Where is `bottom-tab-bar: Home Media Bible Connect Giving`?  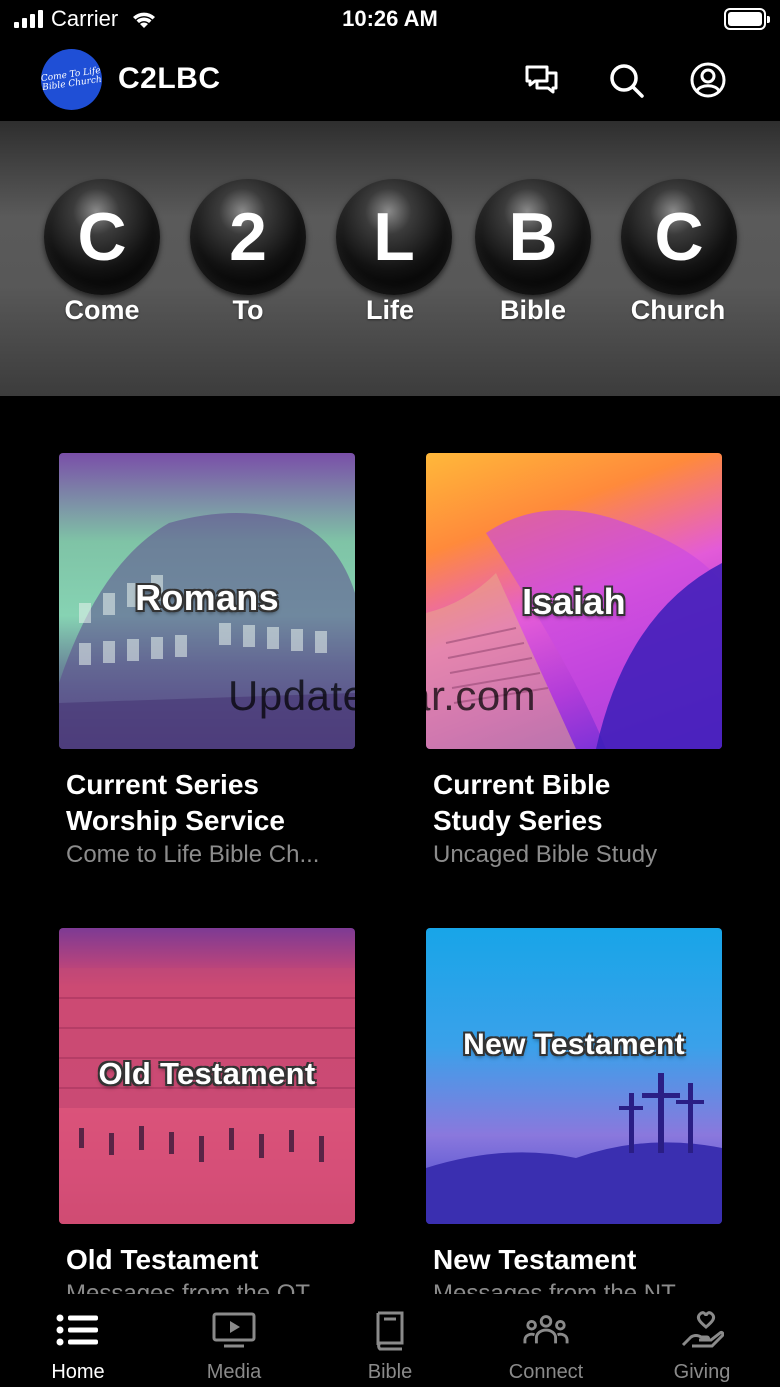
bottom-tab-bar: Home Media Bible Connect Giving is located at coordinates (390, 1342).